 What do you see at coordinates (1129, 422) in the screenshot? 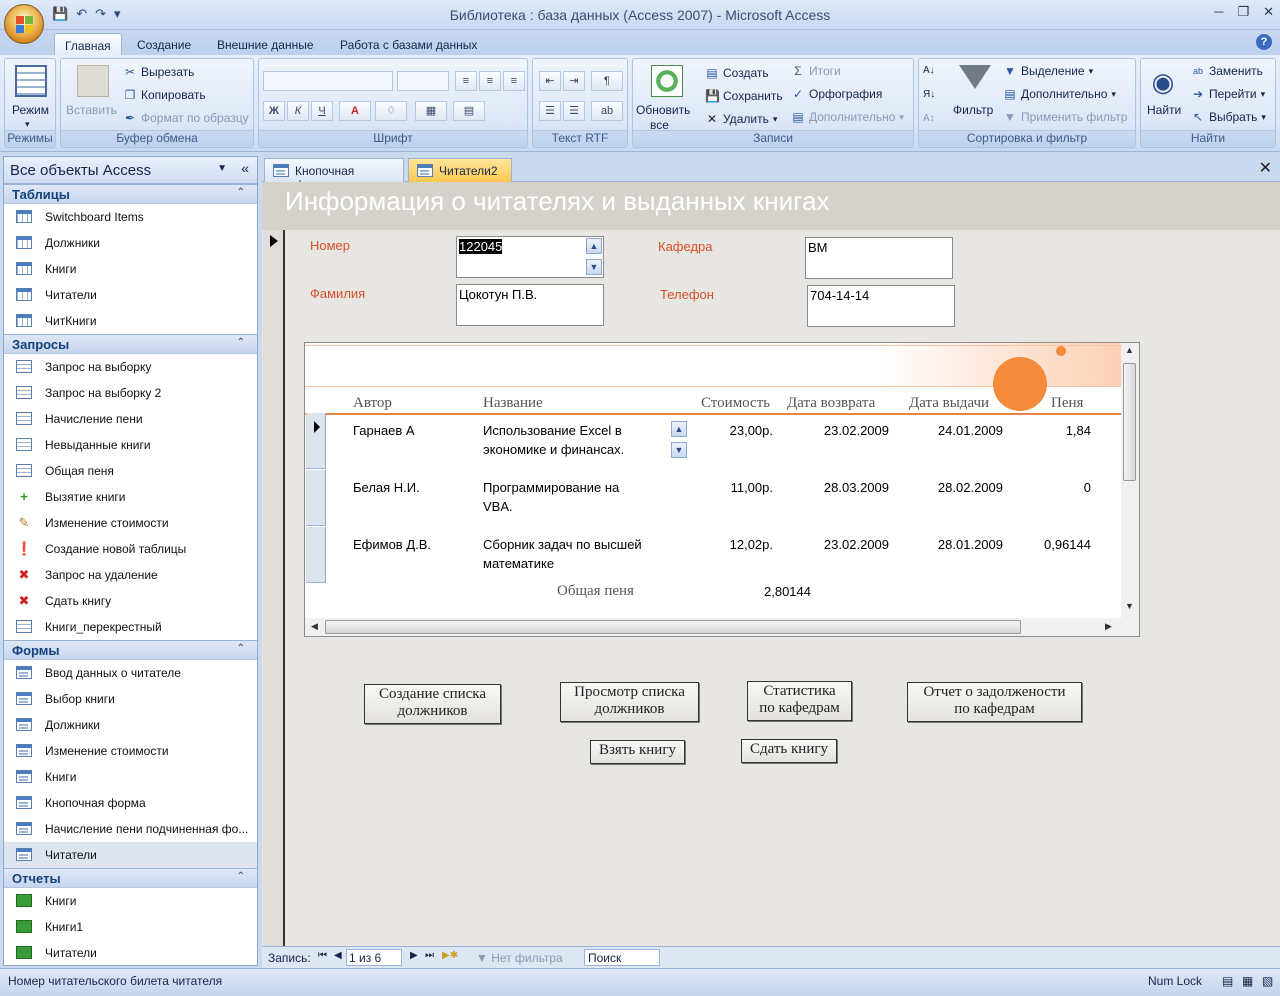
I see `vertical-scroll-thumb` at bounding box center [1129, 422].